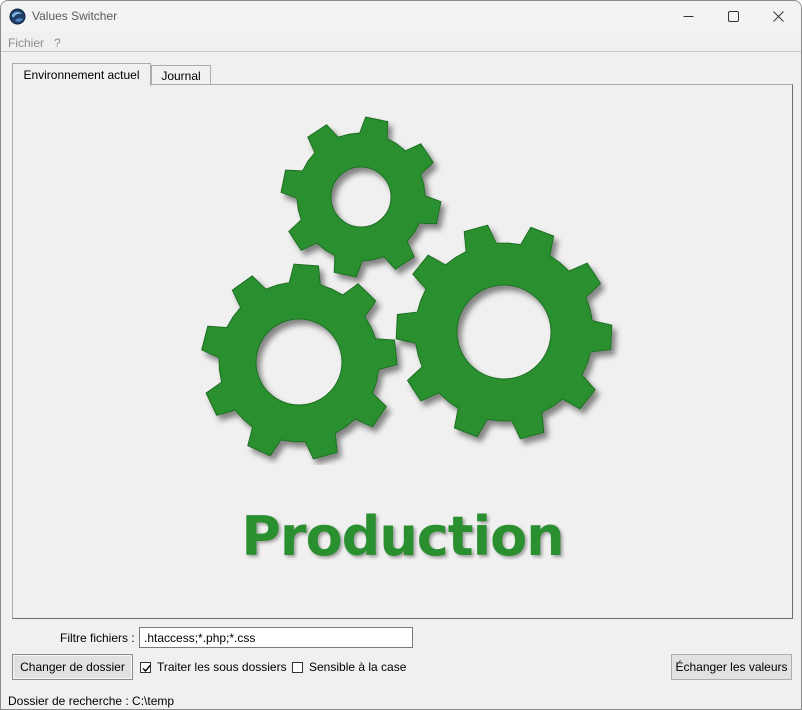  I want to click on small-gear-icon, so click(361, 197).